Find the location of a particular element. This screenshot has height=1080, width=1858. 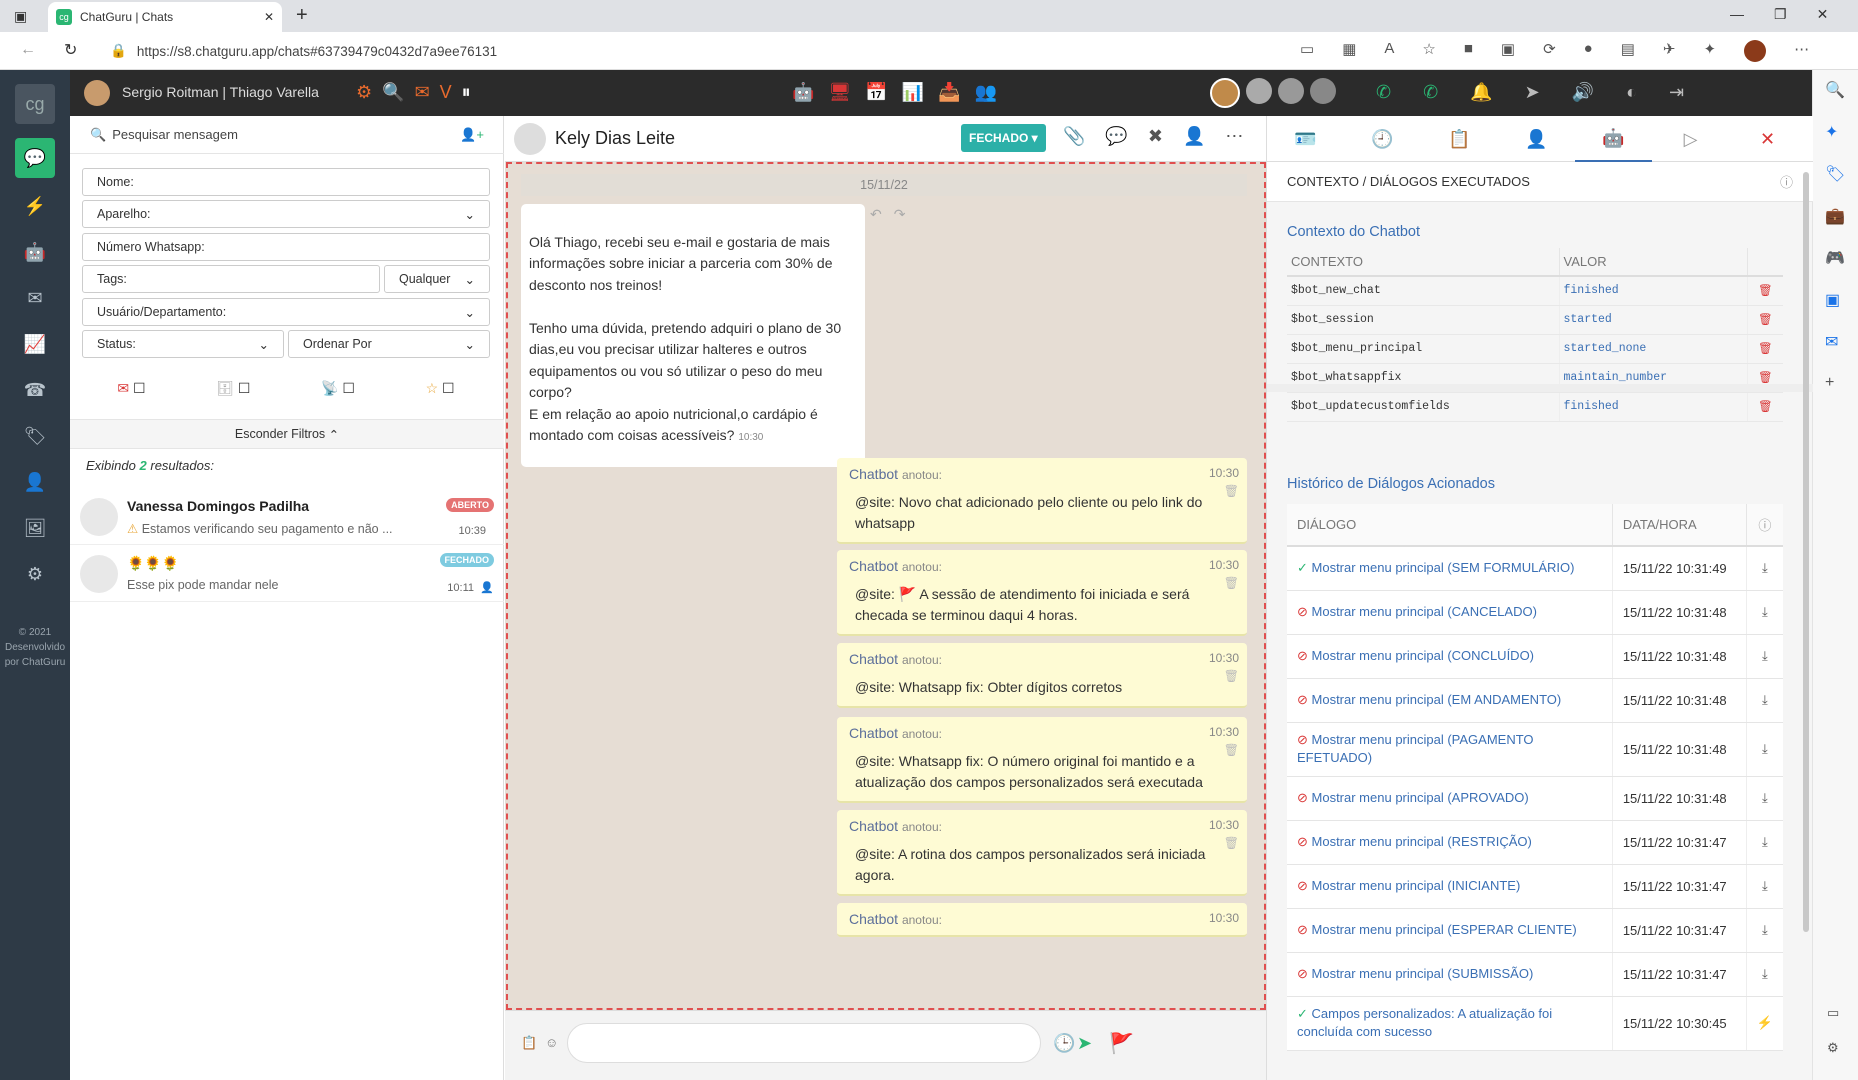

tag-sidebar-icon: 🏷 is located at coordinates (1835, 174).